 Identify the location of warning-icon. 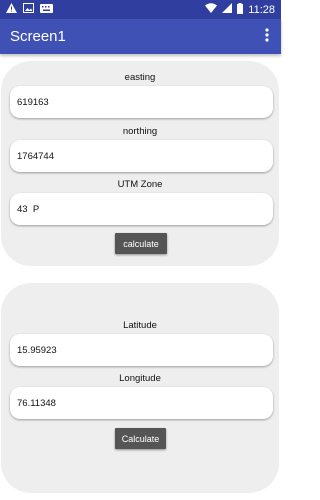
(11, 9).